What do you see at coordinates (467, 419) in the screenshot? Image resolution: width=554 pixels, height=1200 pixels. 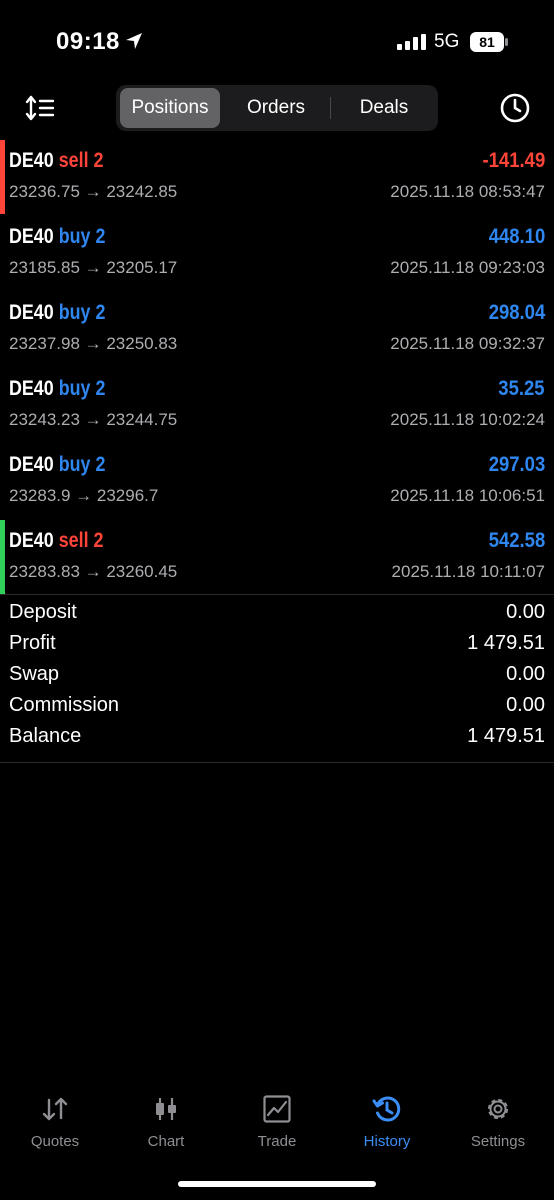 I see `close-time: 2025.11.18 10:02:24` at bounding box center [467, 419].